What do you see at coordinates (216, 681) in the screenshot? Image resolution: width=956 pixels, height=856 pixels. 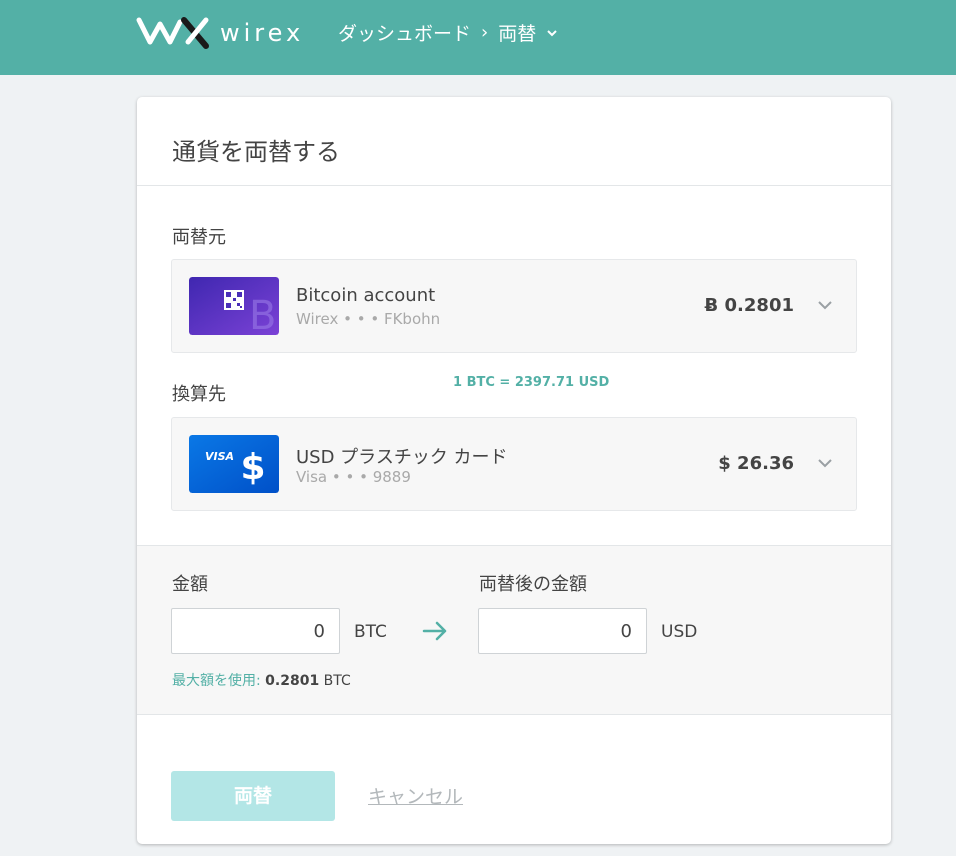 I see `use-max-link: 最大額を使用:` at bounding box center [216, 681].